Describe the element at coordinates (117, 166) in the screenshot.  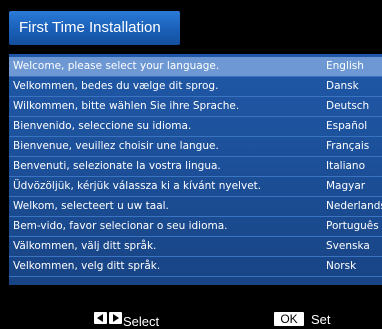
I see `welcome-message: Benvenuti, selezionate la vostra lingua.` at that location.